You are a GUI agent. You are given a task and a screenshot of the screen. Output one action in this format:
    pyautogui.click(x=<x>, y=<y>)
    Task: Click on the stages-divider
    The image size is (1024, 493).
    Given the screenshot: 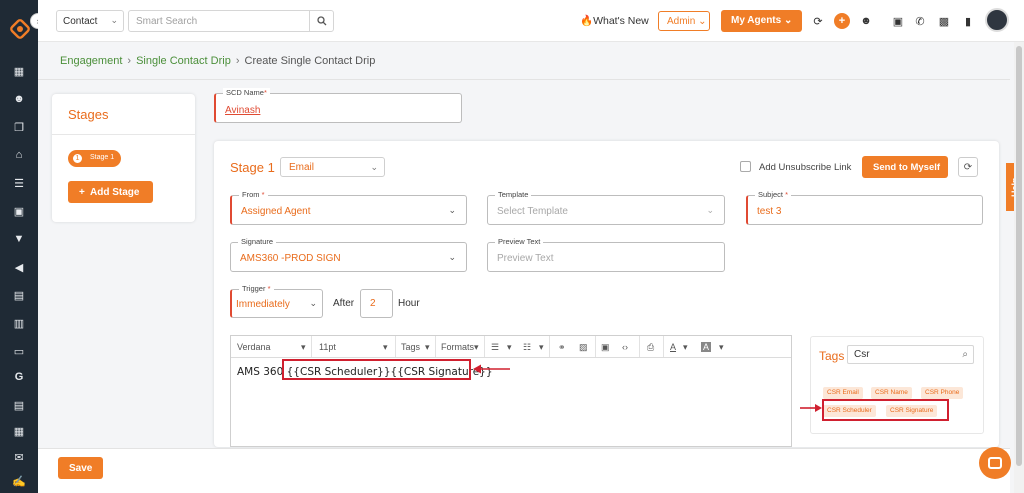 What is the action you would take?
    pyautogui.click(x=123, y=134)
    